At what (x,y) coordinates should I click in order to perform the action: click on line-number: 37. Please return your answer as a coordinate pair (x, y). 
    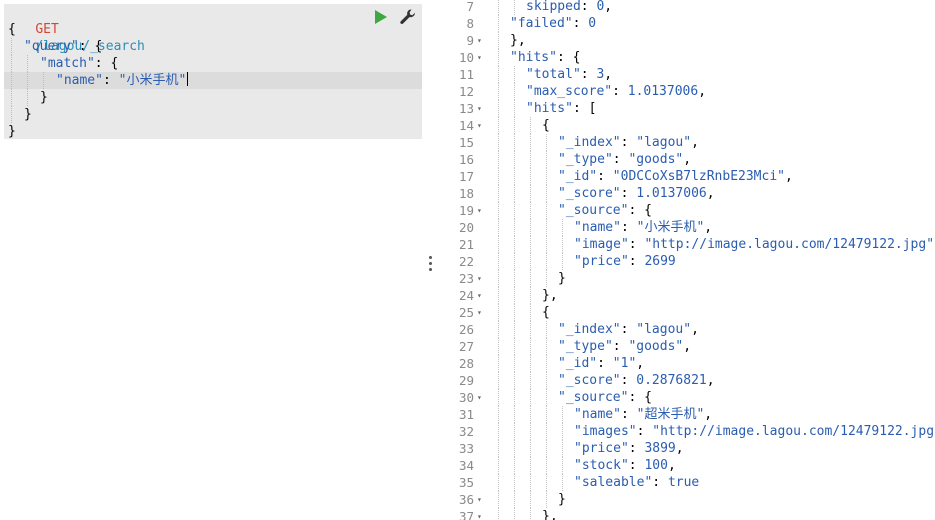
    Looking at the image, I should click on (466, 514).